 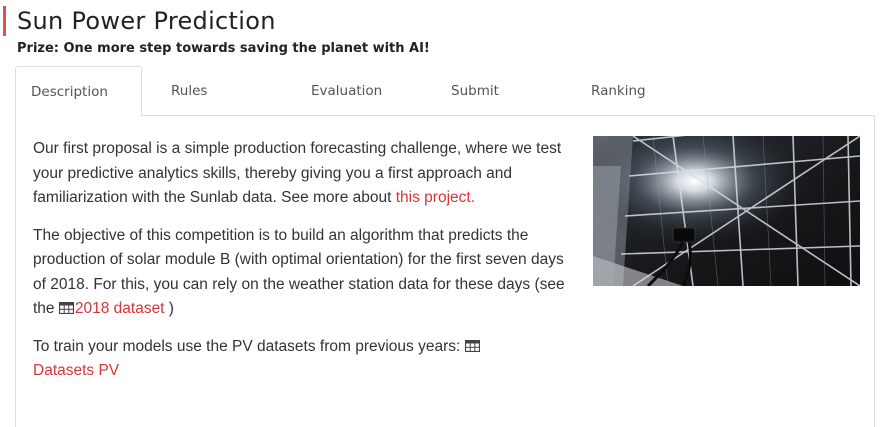 What do you see at coordinates (146, 21) in the screenshot?
I see `page-title: Sun Power Prediction` at bounding box center [146, 21].